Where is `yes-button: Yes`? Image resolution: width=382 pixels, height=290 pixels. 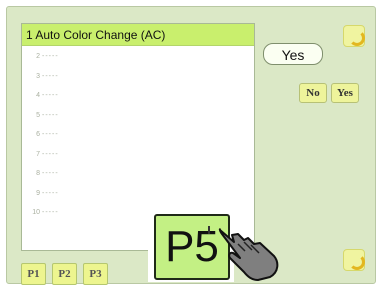
yes-button: Yes is located at coordinates (293, 54).